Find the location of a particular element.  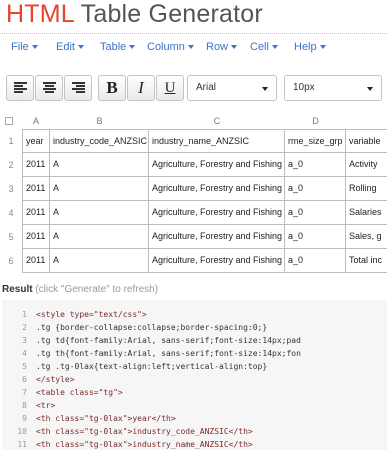

code-text: <table class="tg"> is located at coordinates (79, 392).